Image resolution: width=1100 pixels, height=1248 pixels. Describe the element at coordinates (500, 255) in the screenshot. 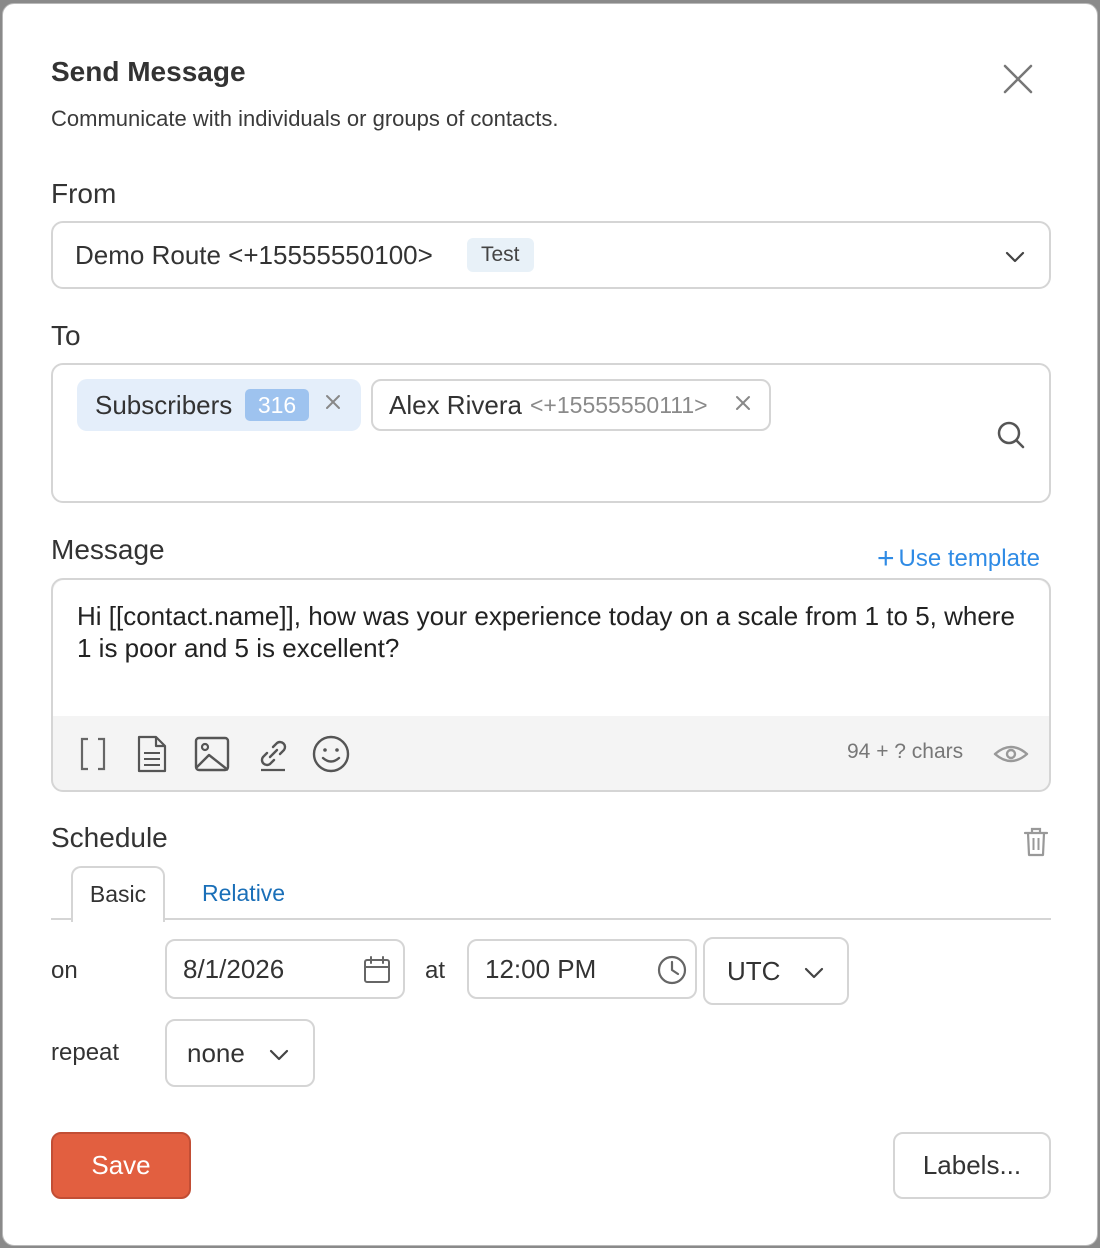

I see `test-badge: Test` at that location.